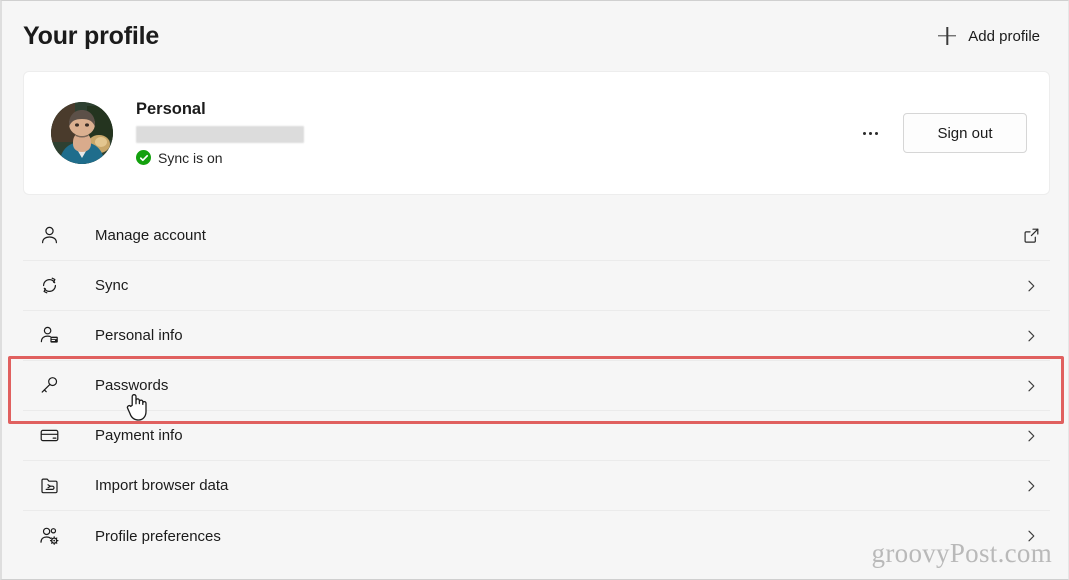 The image size is (1069, 580). I want to click on list-item-label: Personal info, so click(139, 335).